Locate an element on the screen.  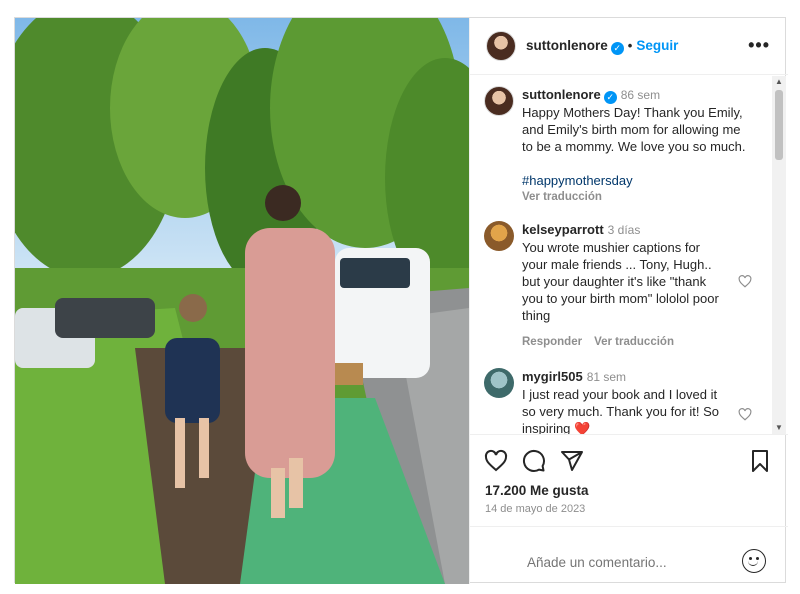
post-header: suttonlenore ✓ • Seguir ••• is located at coordinates (629, 46).